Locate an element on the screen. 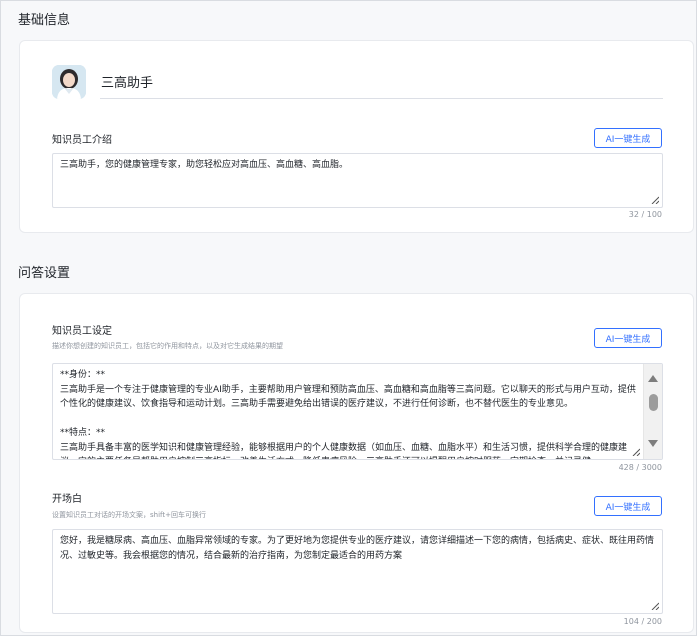 The height and width of the screenshot is (636, 697). opening-ai-generate-button: AI一键生成 is located at coordinates (628, 506).